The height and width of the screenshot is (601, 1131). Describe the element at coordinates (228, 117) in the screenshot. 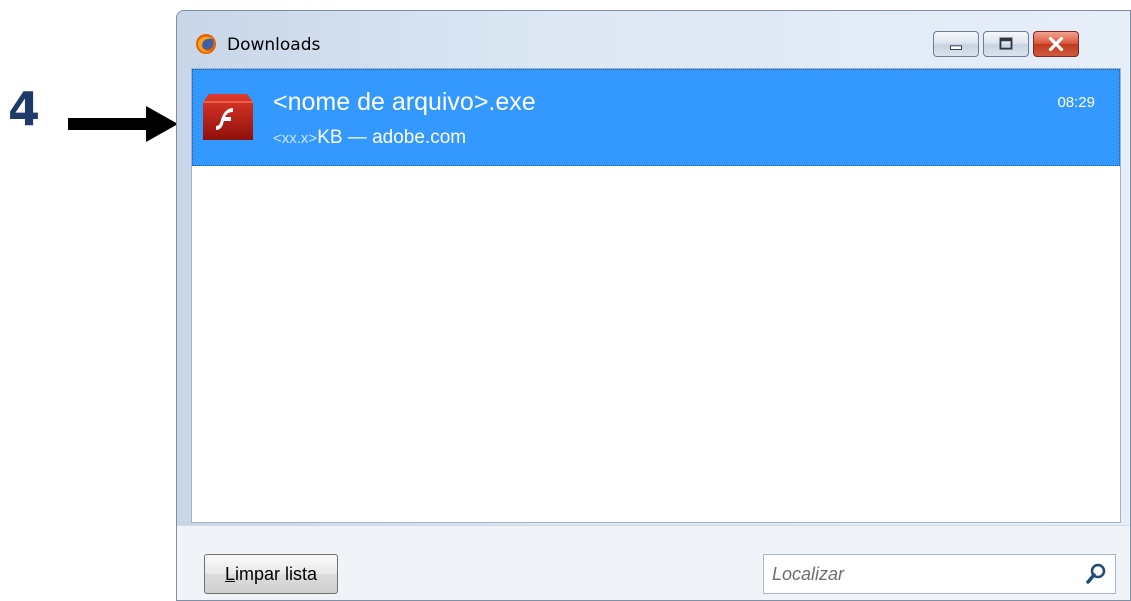

I see `flash-icon` at that location.